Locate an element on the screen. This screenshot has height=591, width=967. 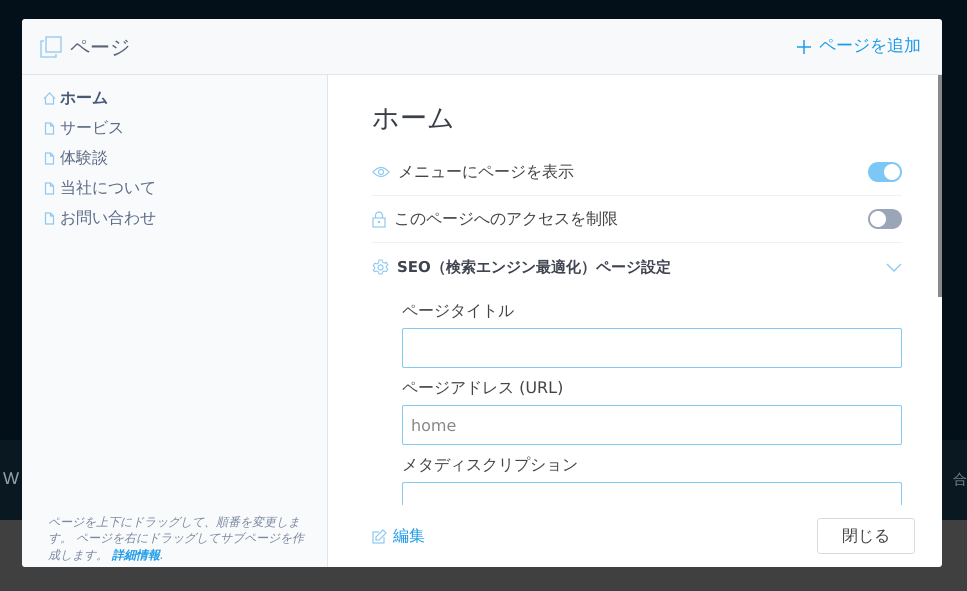
scrollbar is located at coordinates (940, 186).